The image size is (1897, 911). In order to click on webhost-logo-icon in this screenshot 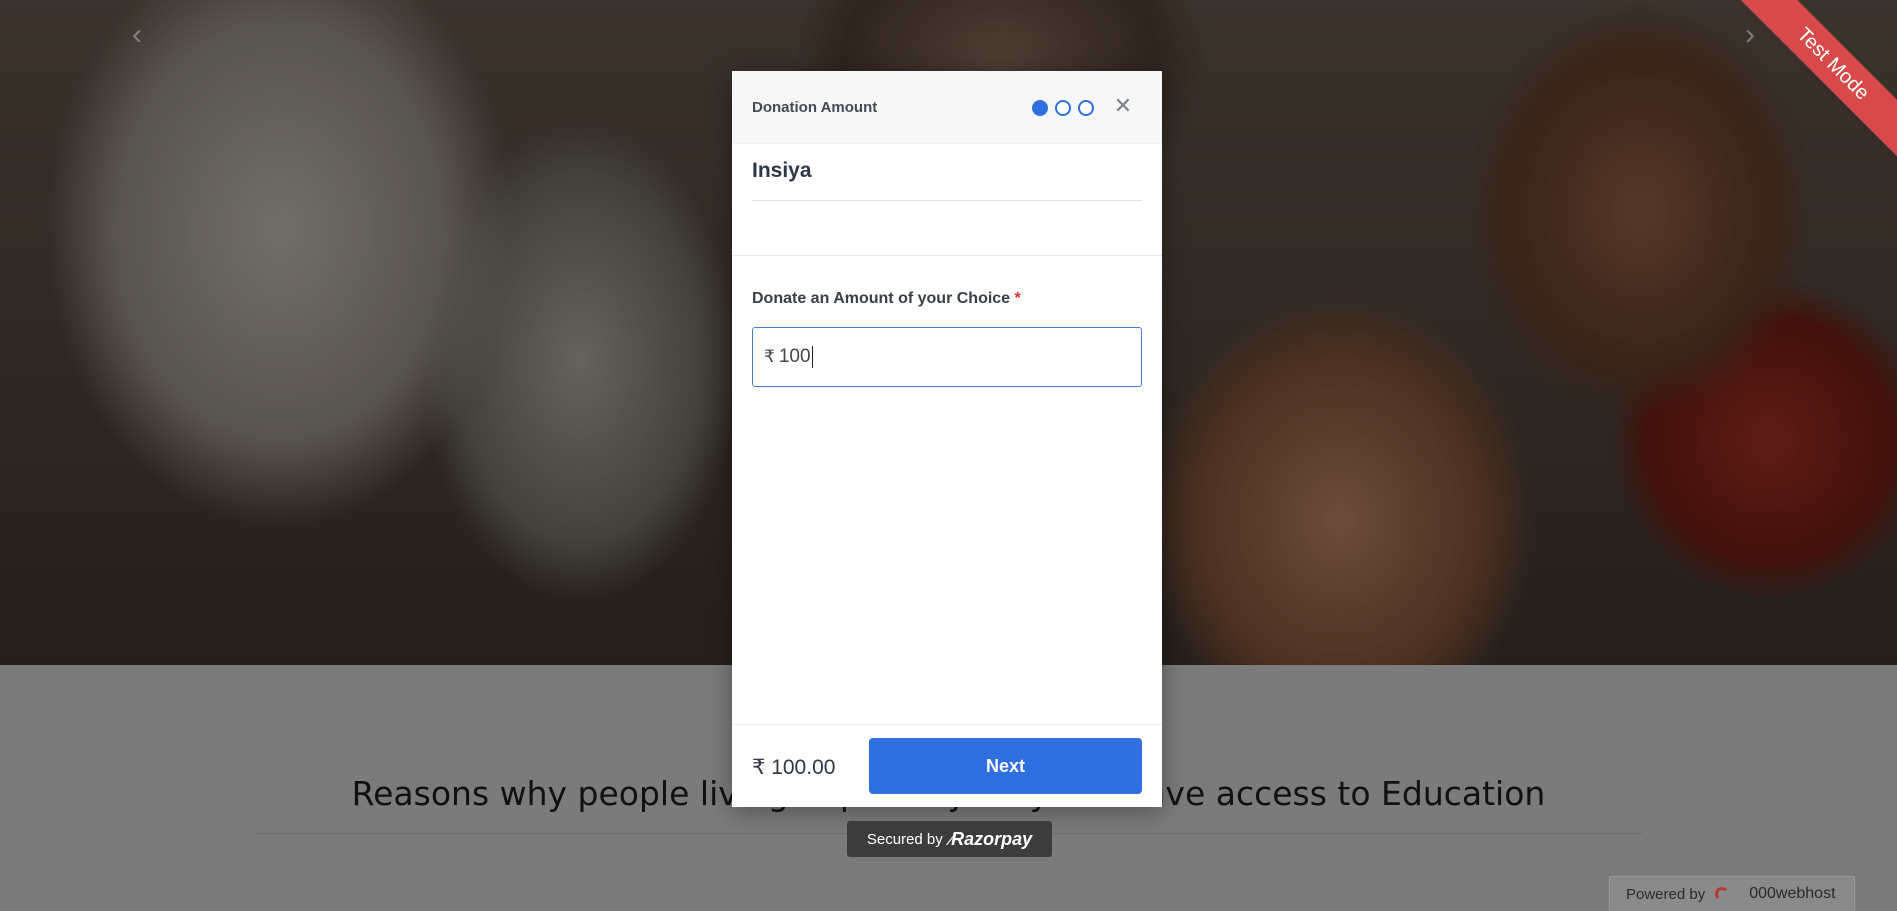, I will do `click(1727, 894)`.